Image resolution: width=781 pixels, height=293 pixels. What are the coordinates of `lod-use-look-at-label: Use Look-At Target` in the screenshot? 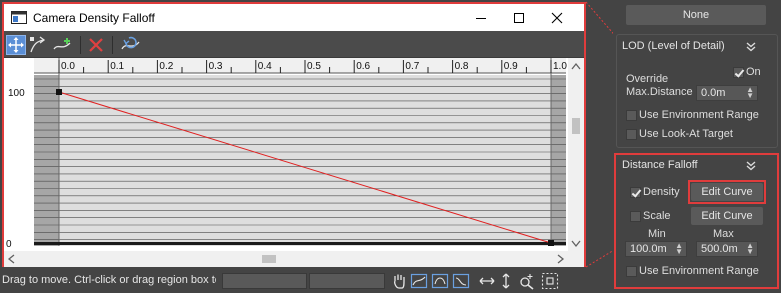 It's located at (686, 134).